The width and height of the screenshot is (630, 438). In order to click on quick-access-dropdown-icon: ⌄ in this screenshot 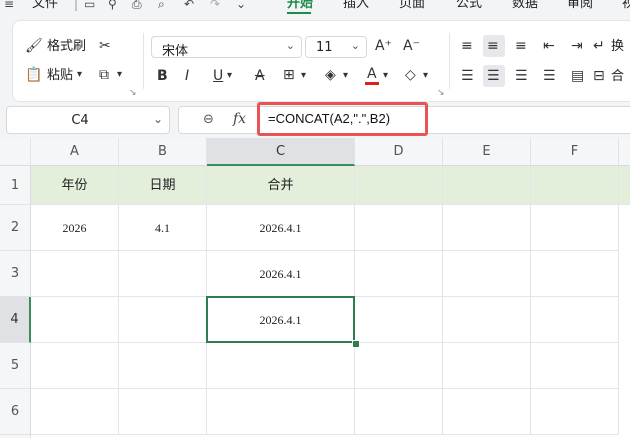, I will do `click(241, 5)`.